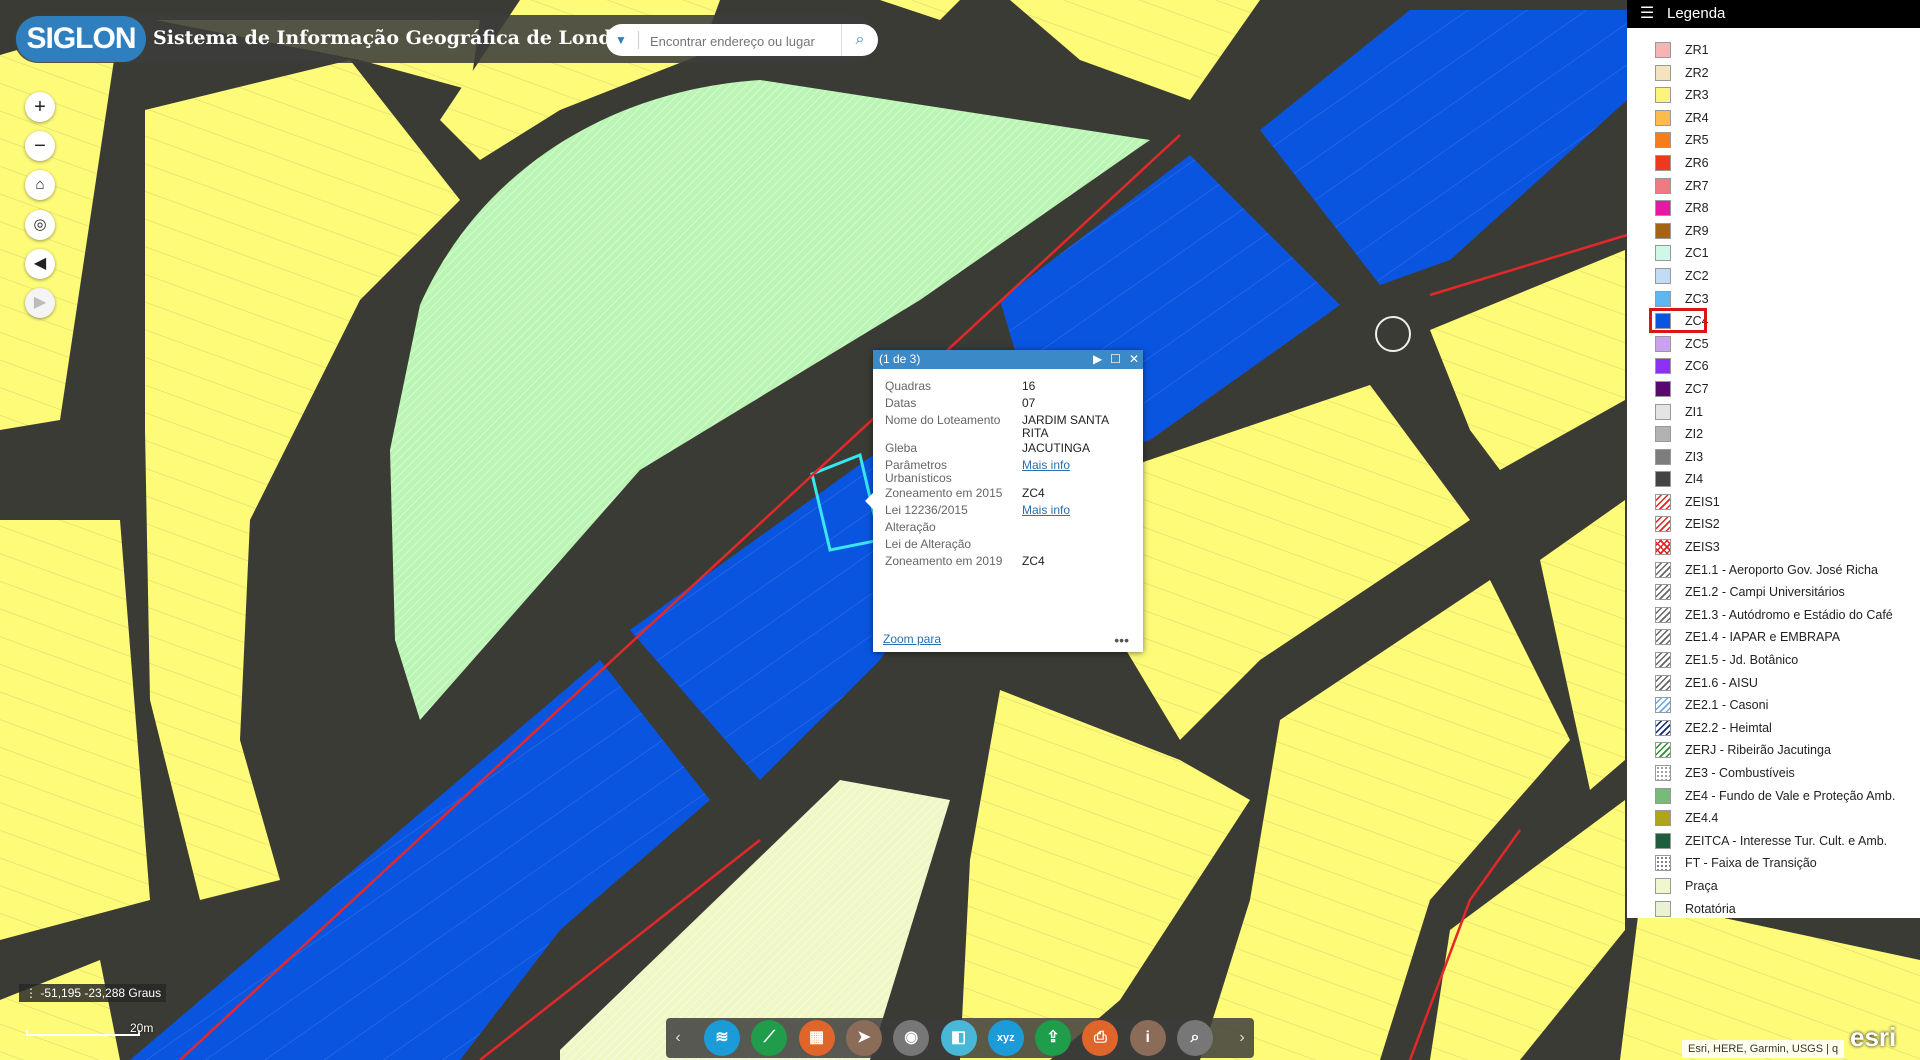 Image resolution: width=1920 pixels, height=1060 pixels. I want to click on legend-header: ☰ Legenda, so click(1773, 14).